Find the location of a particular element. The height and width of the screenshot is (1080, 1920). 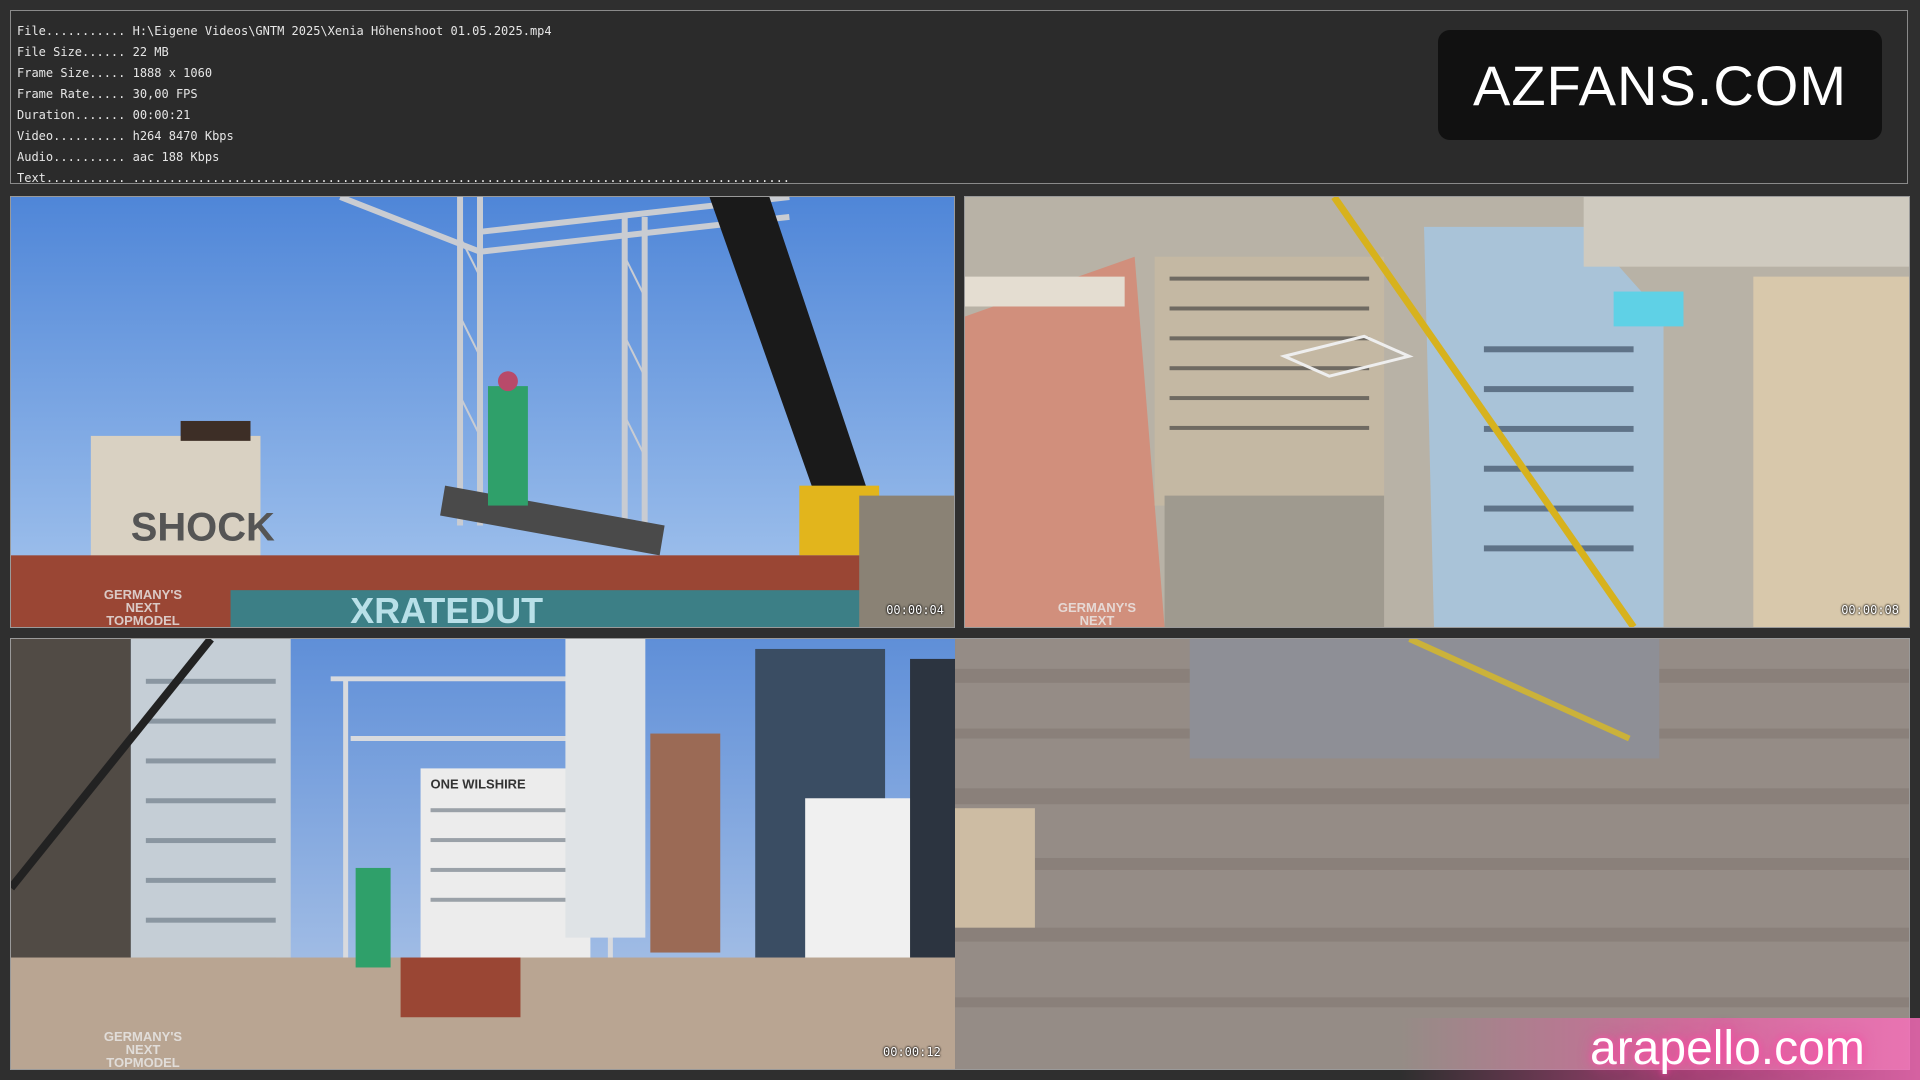

azfans-logo: AZFANS.COM is located at coordinates (1660, 85).